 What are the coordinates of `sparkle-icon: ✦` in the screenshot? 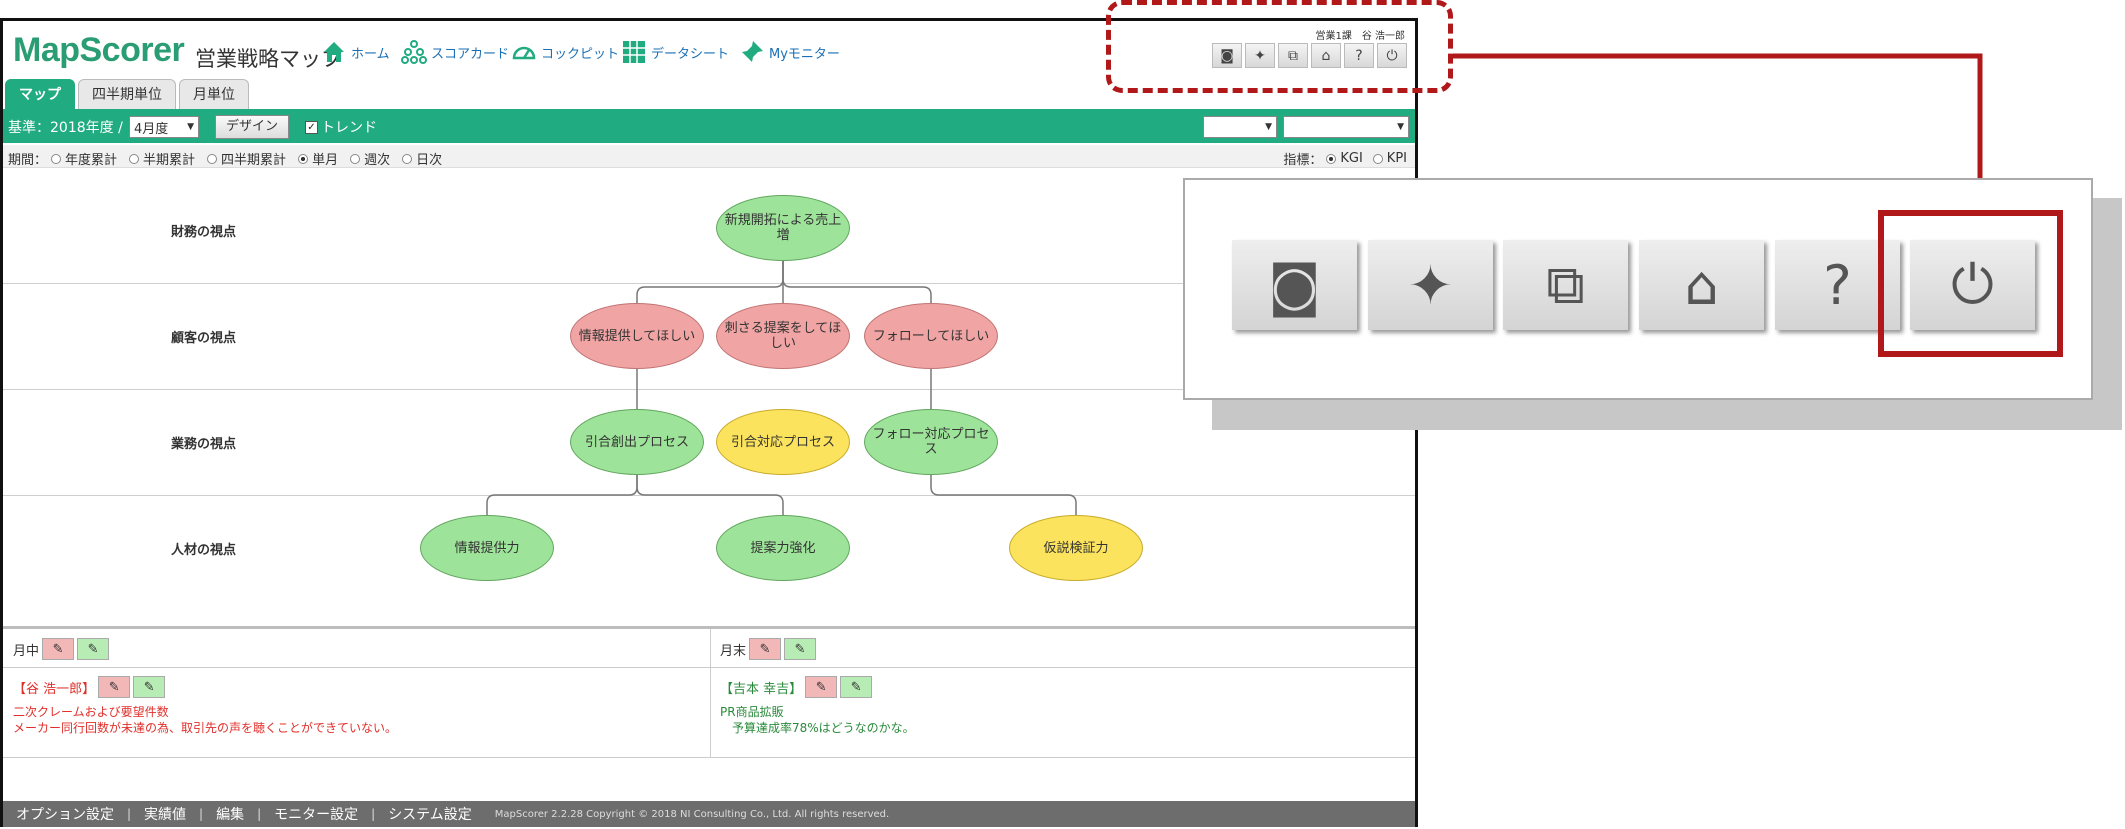 It's located at (1430, 285).